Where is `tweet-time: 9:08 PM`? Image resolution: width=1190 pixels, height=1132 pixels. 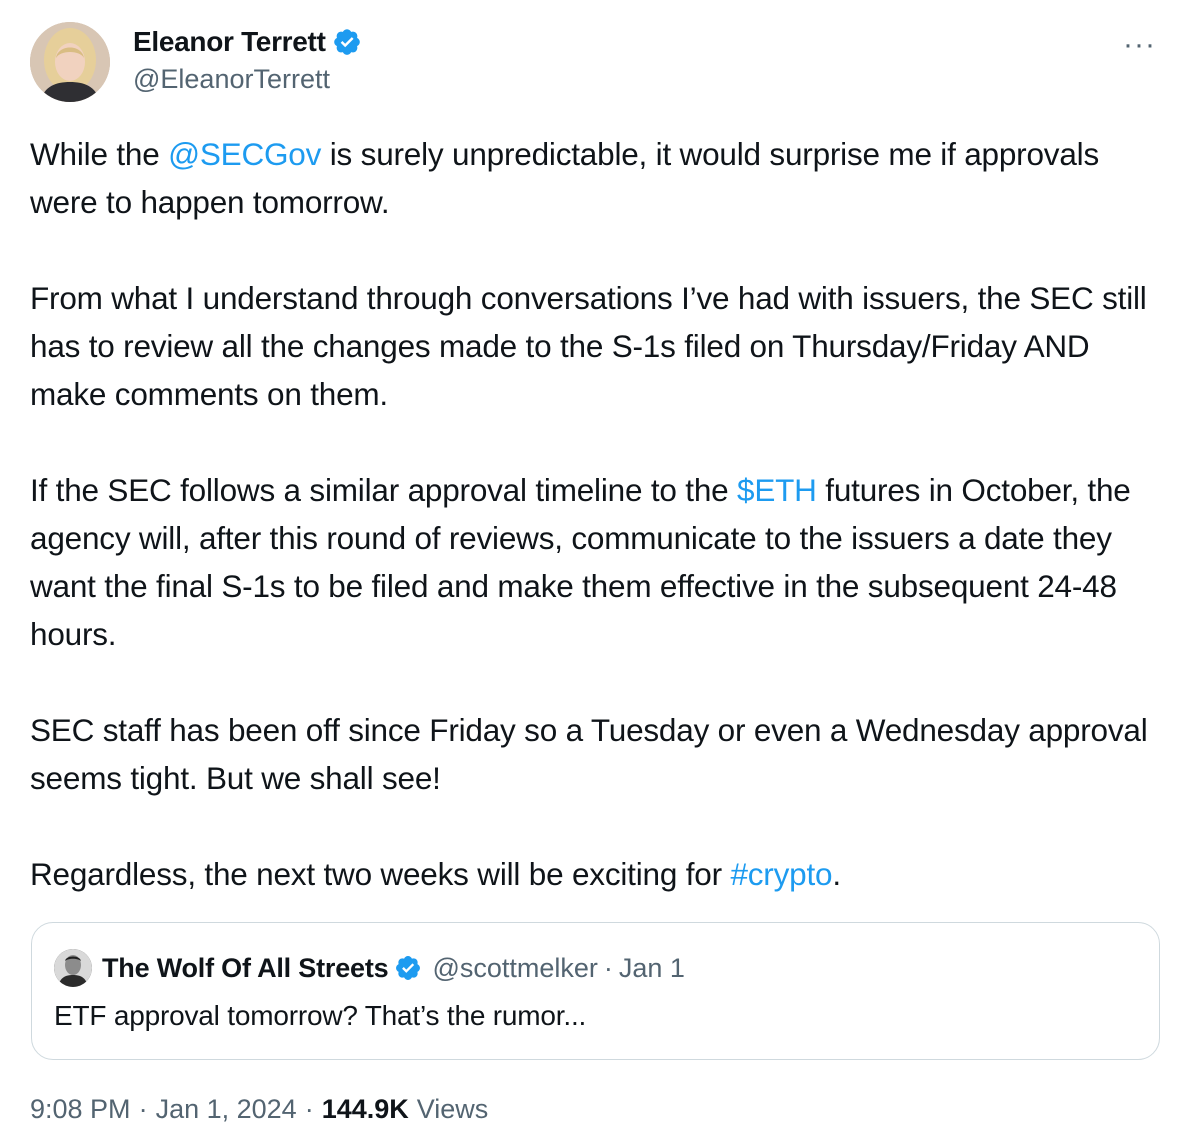 tweet-time: 9:08 PM is located at coordinates (80, 1109).